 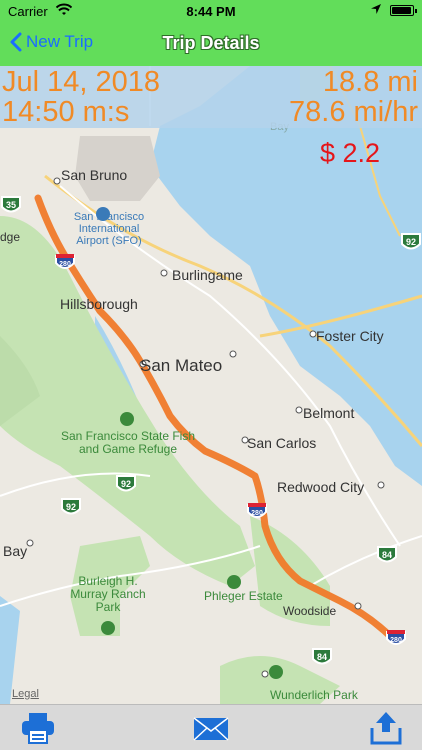 What do you see at coordinates (329, 413) in the screenshot?
I see `place-belmont: Belmont` at bounding box center [329, 413].